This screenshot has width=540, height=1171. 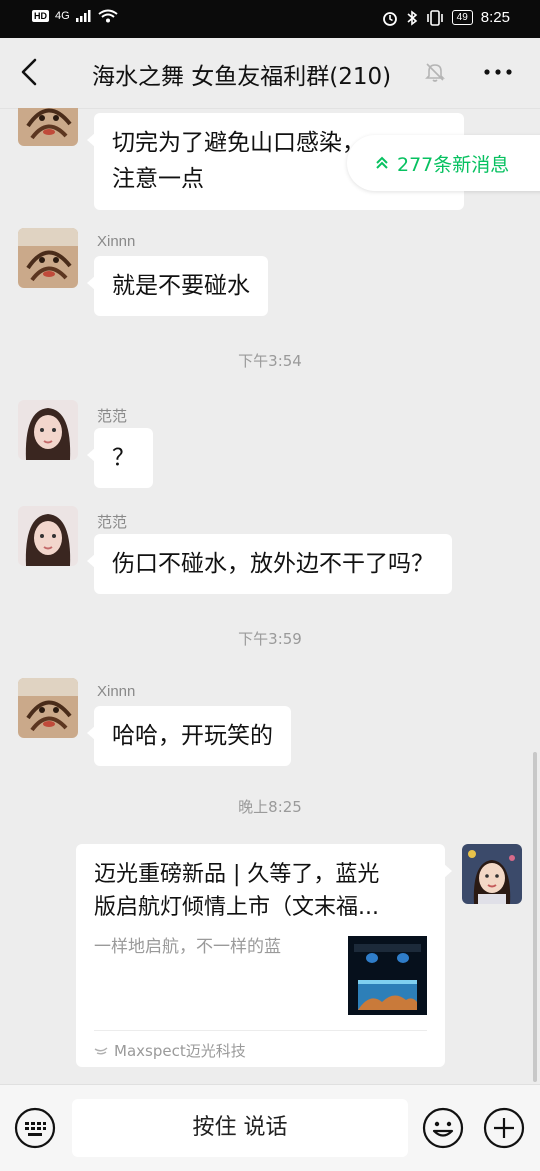 I want to click on signal-icon, so click(x=83, y=16).